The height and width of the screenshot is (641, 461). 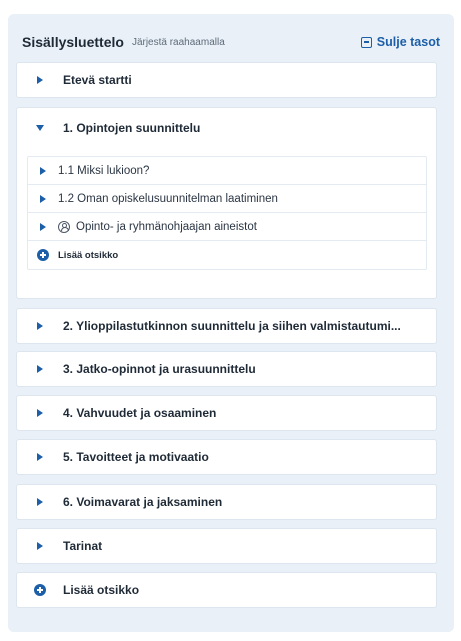 What do you see at coordinates (178, 42) in the screenshot?
I see `toc-subtitle: Järjestä raahaamalla` at bounding box center [178, 42].